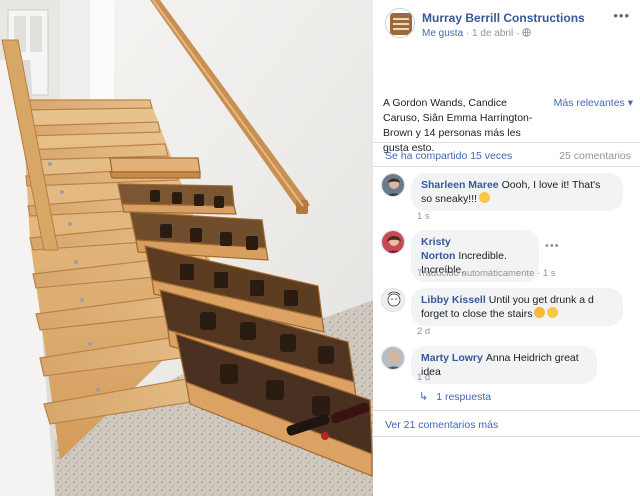  I want to click on comment-time: 1 d, so click(423, 377).